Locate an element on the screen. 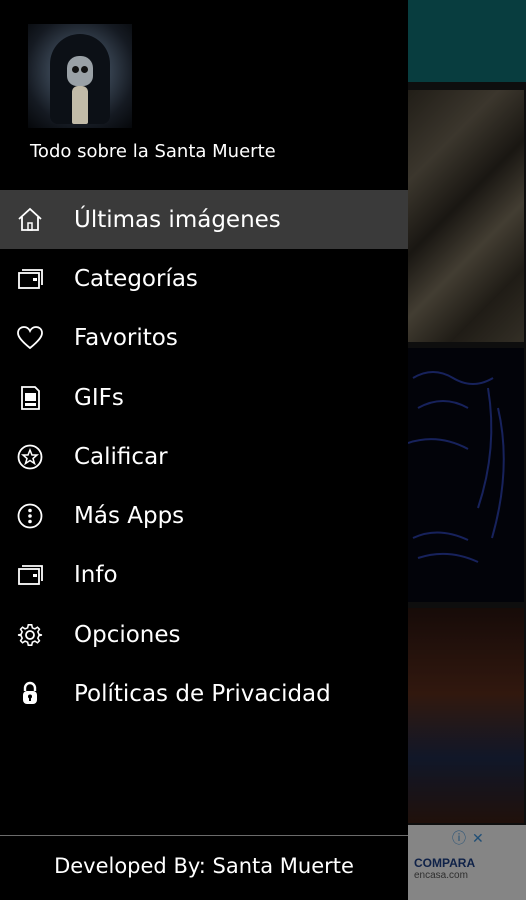 The image size is (526, 900). footer-divider is located at coordinates (204, 835).